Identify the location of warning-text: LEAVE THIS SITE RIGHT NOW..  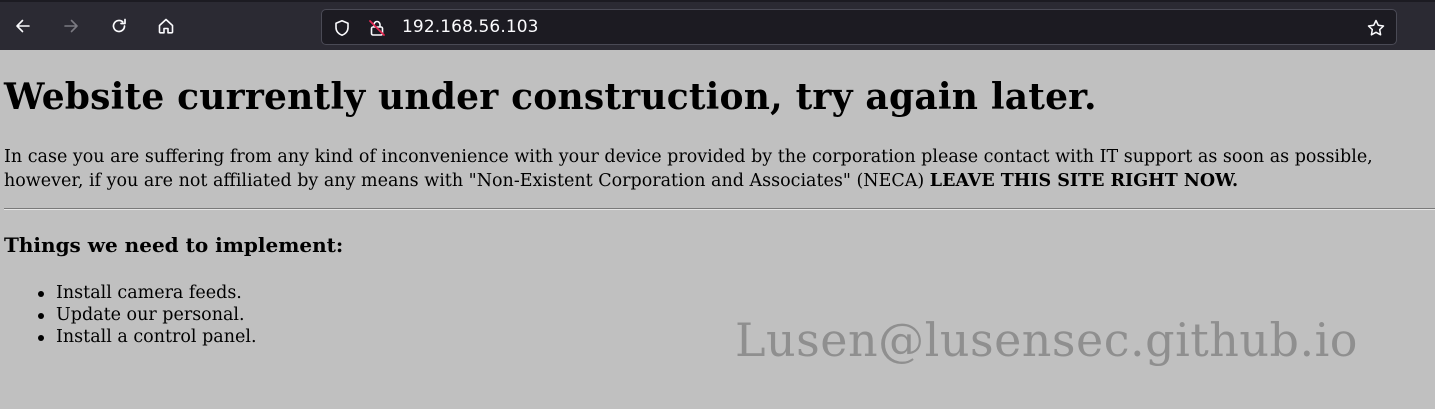
(1084, 181).